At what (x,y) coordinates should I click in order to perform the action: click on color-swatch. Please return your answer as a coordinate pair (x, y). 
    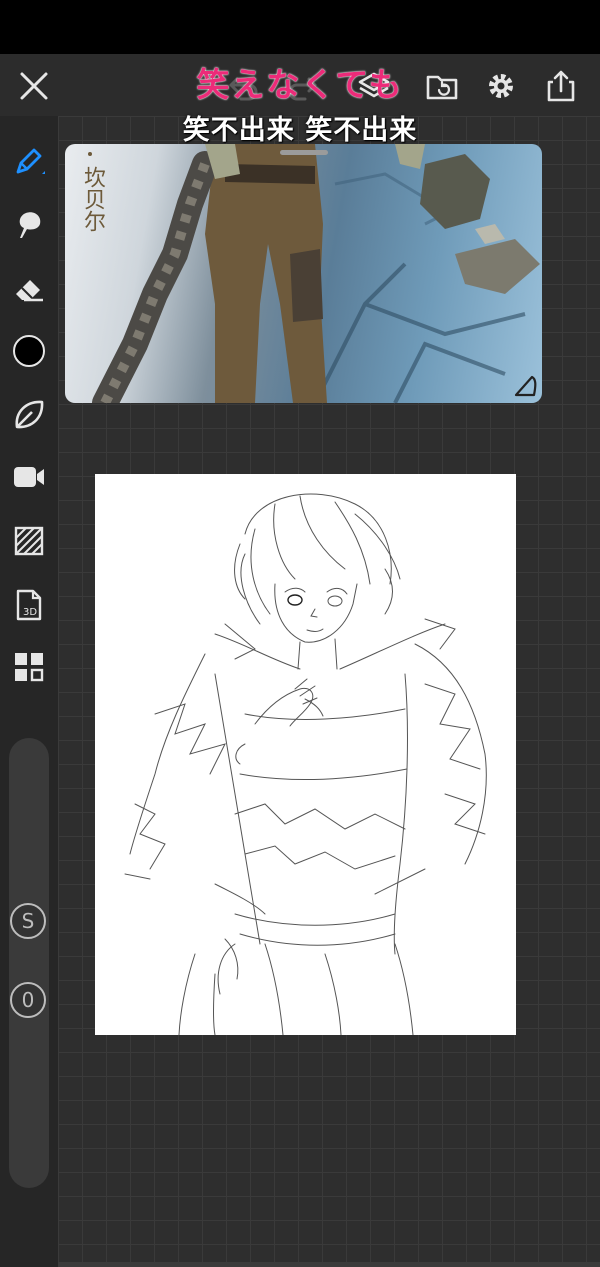
    Looking at the image, I should click on (29, 351).